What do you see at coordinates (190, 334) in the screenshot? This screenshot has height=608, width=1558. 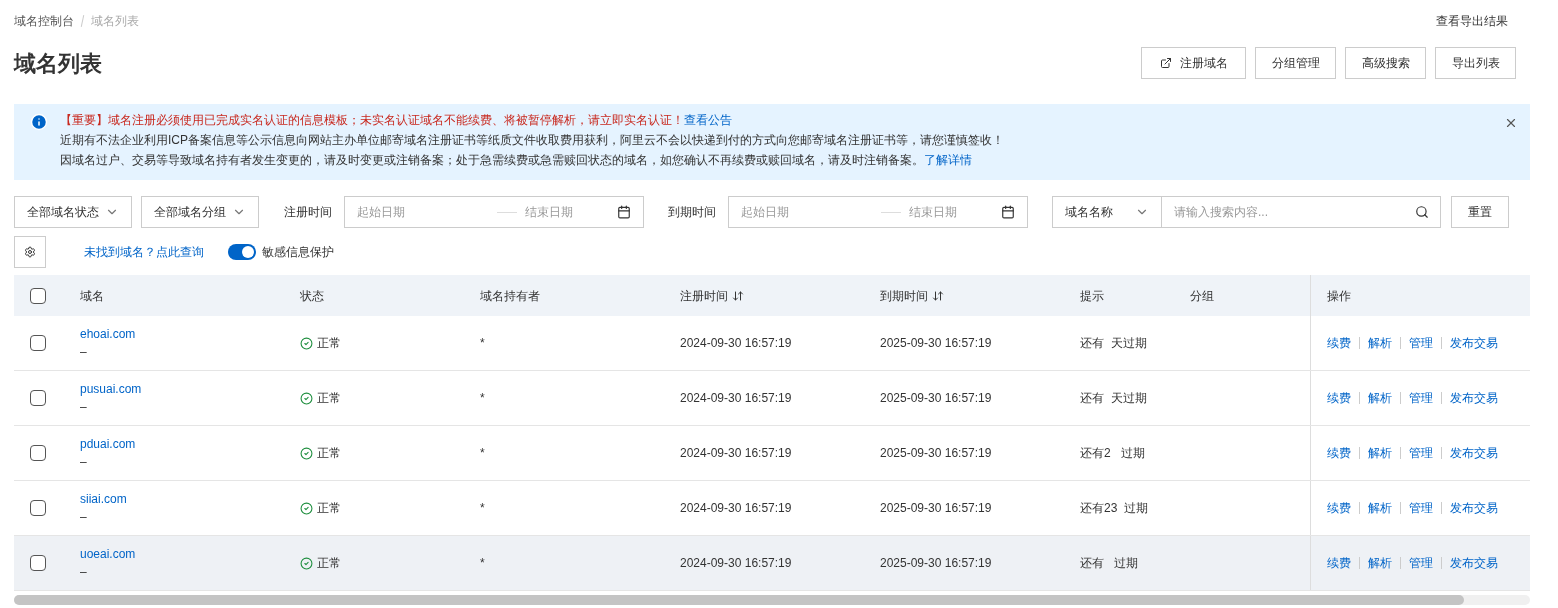 I see `domain-link: ehoai.com` at bounding box center [190, 334].